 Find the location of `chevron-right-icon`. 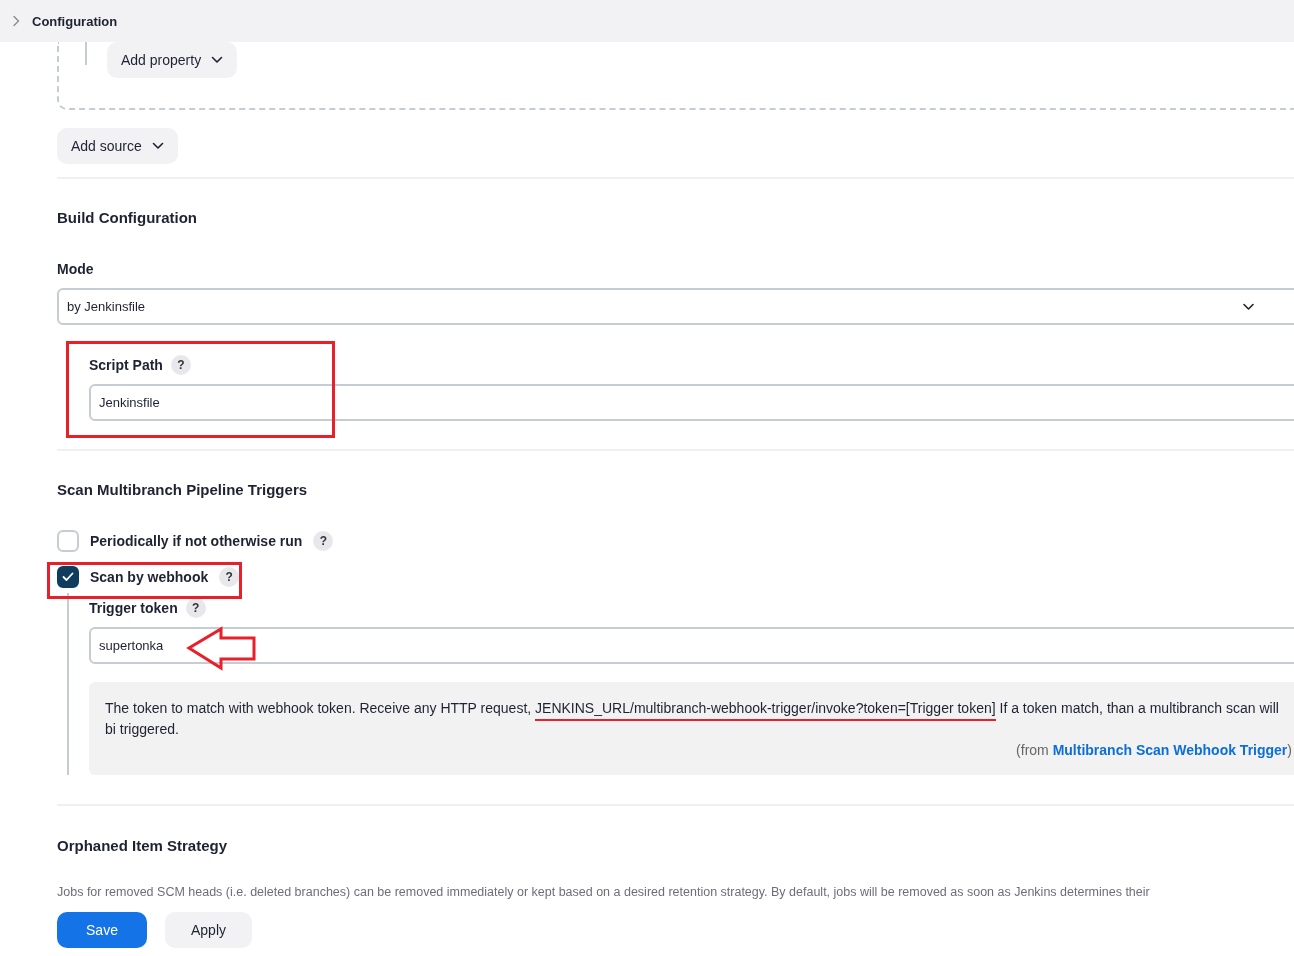

chevron-right-icon is located at coordinates (16, 21).